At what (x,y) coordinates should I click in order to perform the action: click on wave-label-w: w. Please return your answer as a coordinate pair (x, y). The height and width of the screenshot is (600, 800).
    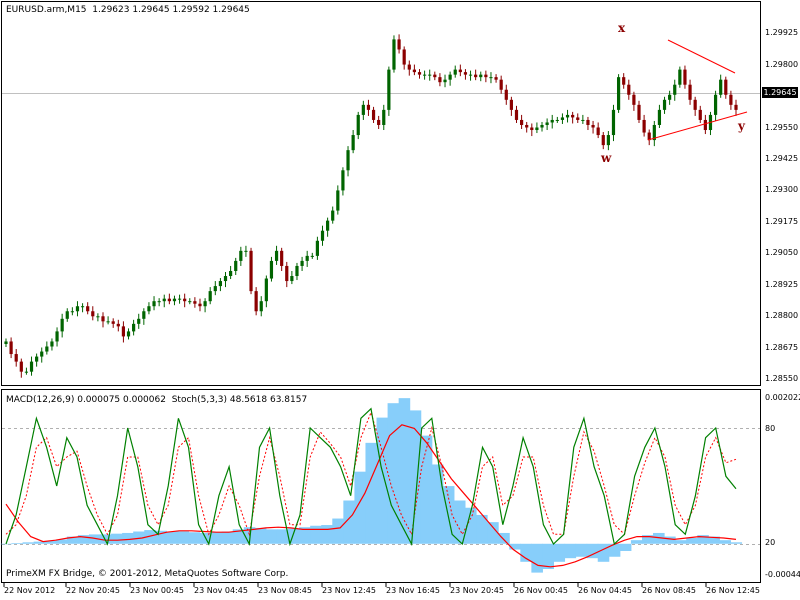
    Looking at the image, I should click on (606, 158).